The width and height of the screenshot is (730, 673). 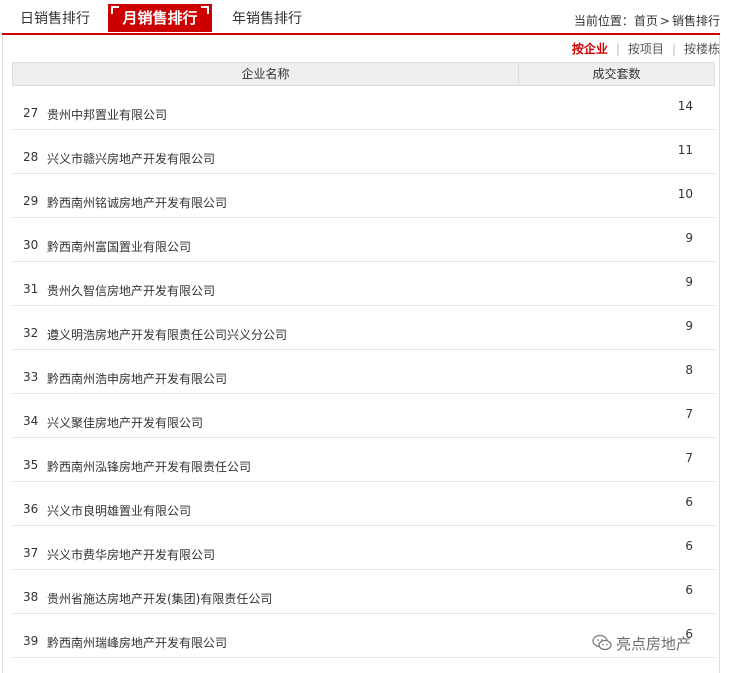 What do you see at coordinates (685, 106) in the screenshot?
I see `deal-count: 14` at bounding box center [685, 106].